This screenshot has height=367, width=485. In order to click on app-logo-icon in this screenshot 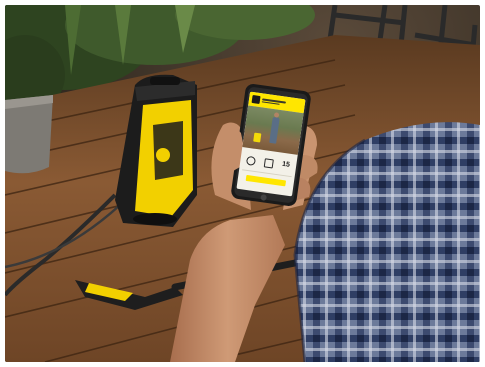, I will do `click(256, 99)`.